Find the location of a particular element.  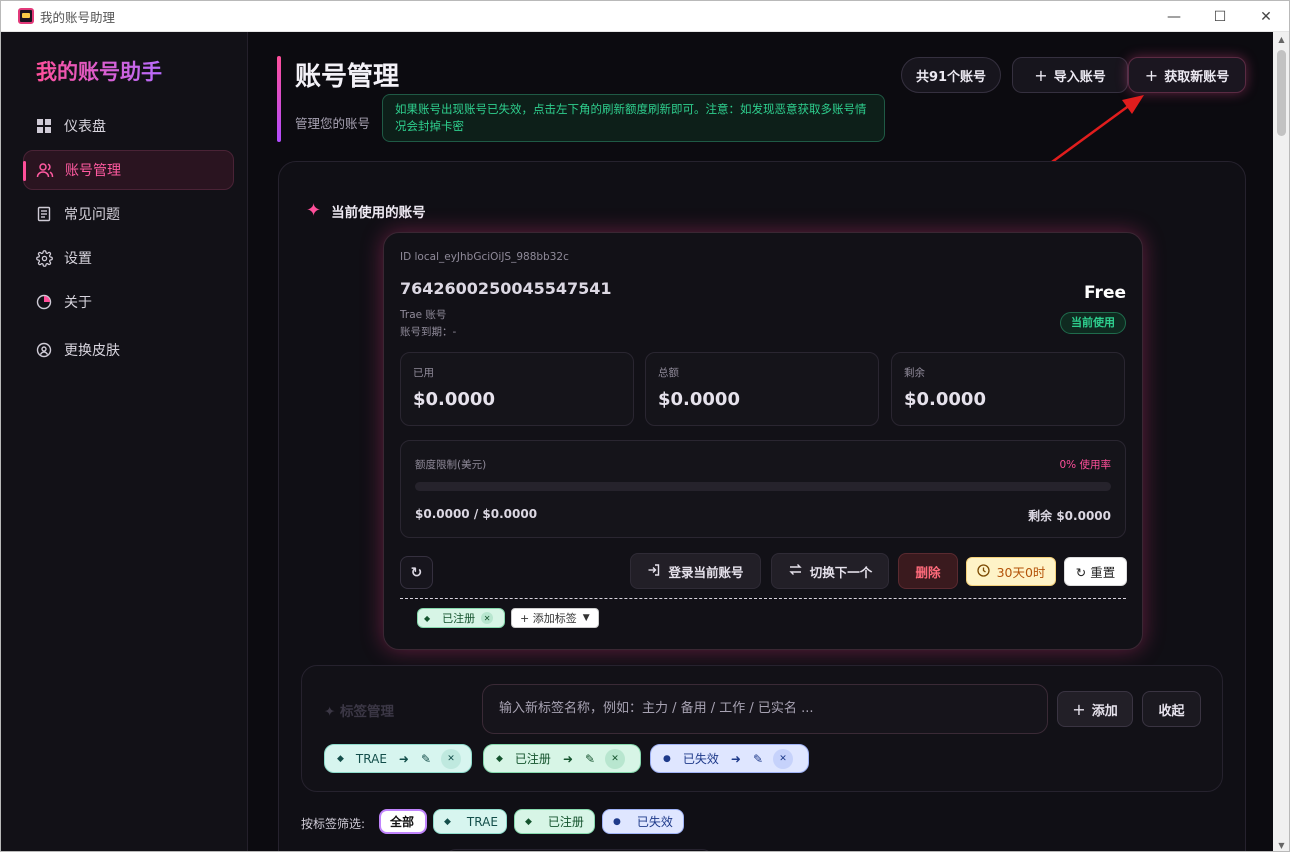

sidebar-item-about: 关于 is located at coordinates (128, 302).